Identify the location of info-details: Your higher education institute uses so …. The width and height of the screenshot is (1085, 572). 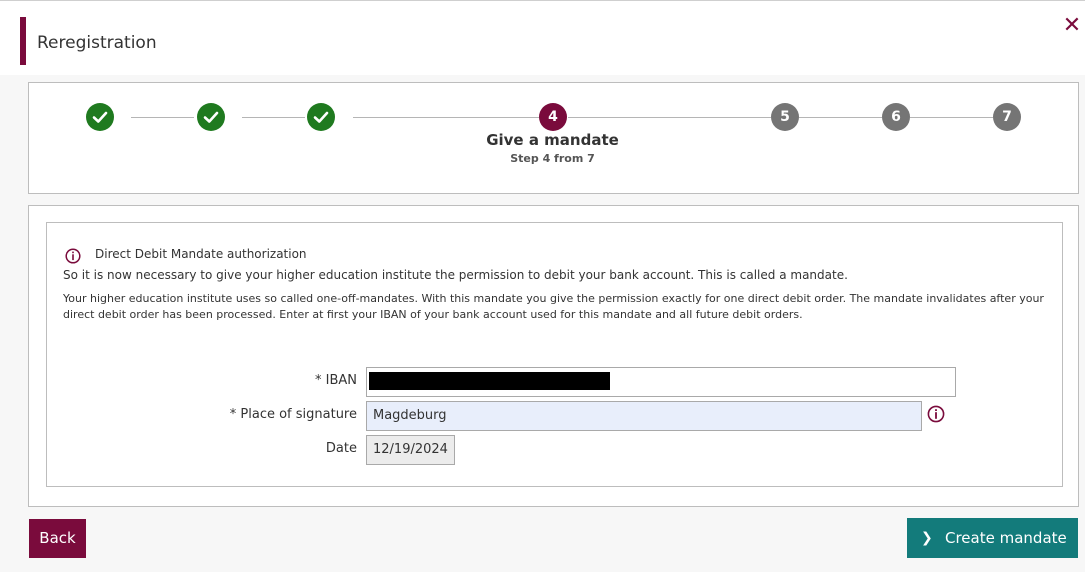
(553, 306).